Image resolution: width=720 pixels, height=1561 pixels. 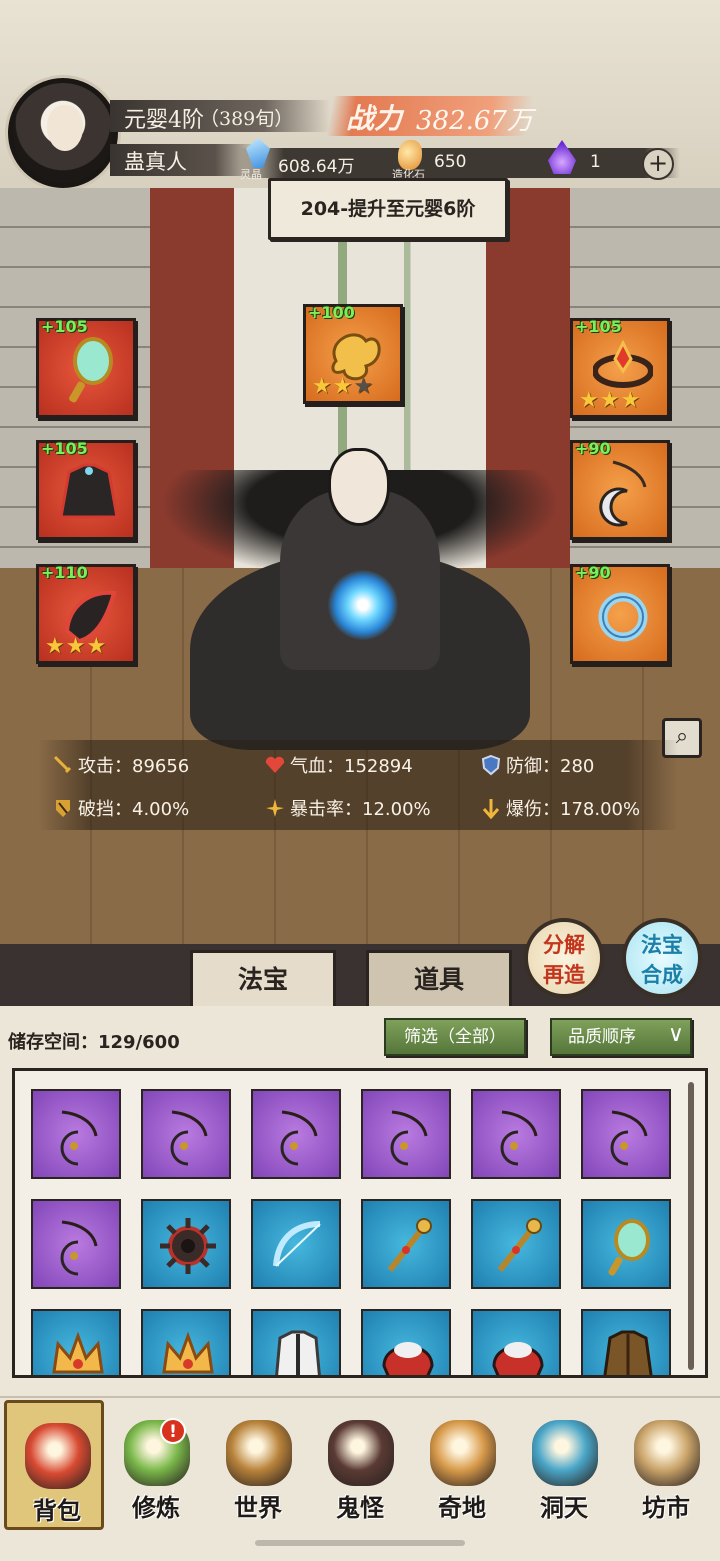 What do you see at coordinates (63, 133) in the screenshot?
I see `player-avatar` at bounding box center [63, 133].